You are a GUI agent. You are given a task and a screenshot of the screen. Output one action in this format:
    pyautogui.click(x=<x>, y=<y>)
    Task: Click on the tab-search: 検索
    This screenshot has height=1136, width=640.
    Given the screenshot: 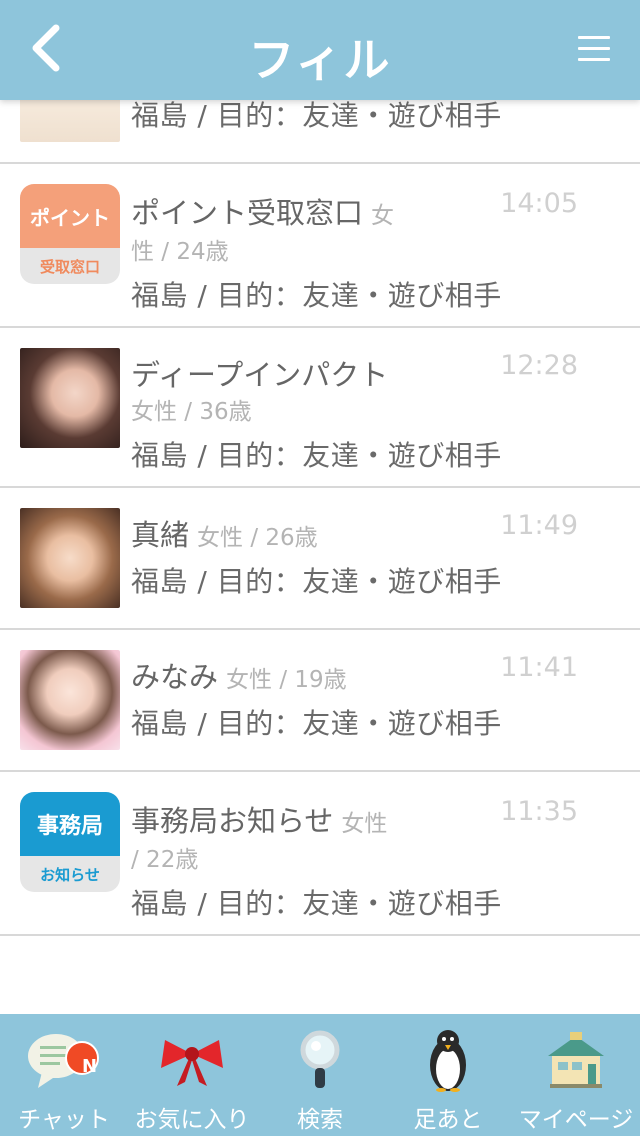 What is the action you would take?
    pyautogui.click(x=320, y=1075)
    